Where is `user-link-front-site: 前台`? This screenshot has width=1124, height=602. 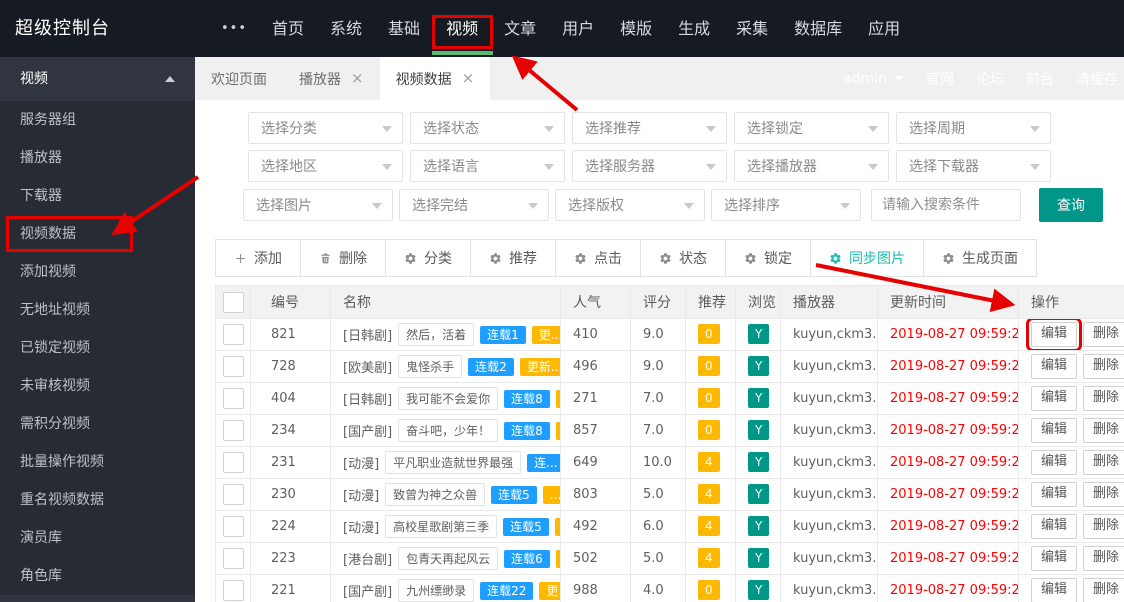
user-link-front-site: 前台 is located at coordinates (1040, 79).